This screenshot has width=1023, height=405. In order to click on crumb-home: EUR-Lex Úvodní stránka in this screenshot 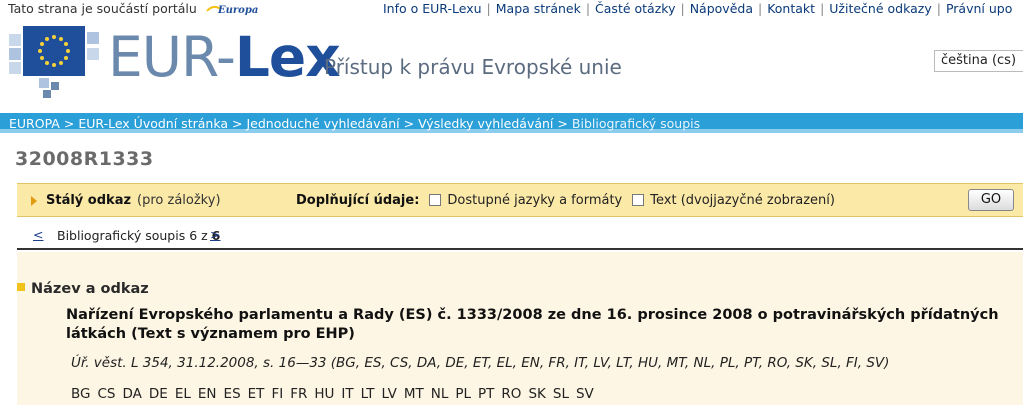, I will do `click(153, 123)`.